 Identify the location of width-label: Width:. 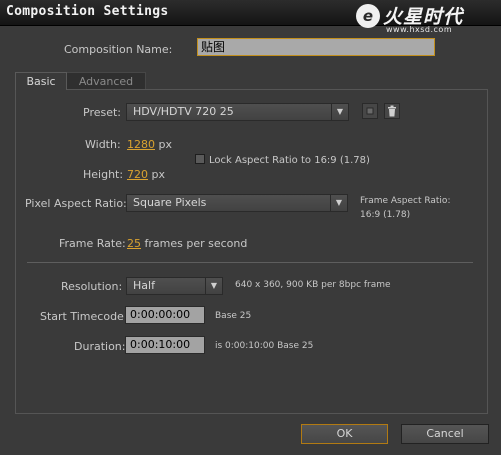
(103, 144).